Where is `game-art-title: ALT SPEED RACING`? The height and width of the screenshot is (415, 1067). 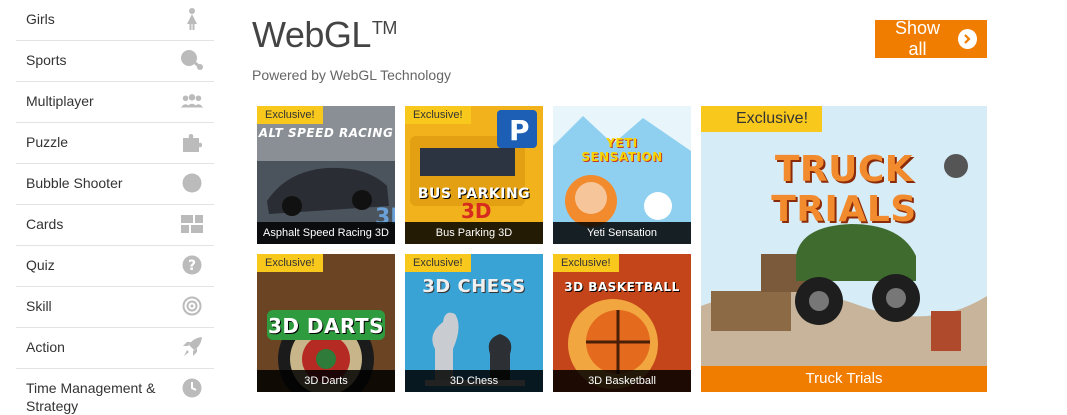 game-art-title: ALT SPEED RACING is located at coordinates (326, 133).